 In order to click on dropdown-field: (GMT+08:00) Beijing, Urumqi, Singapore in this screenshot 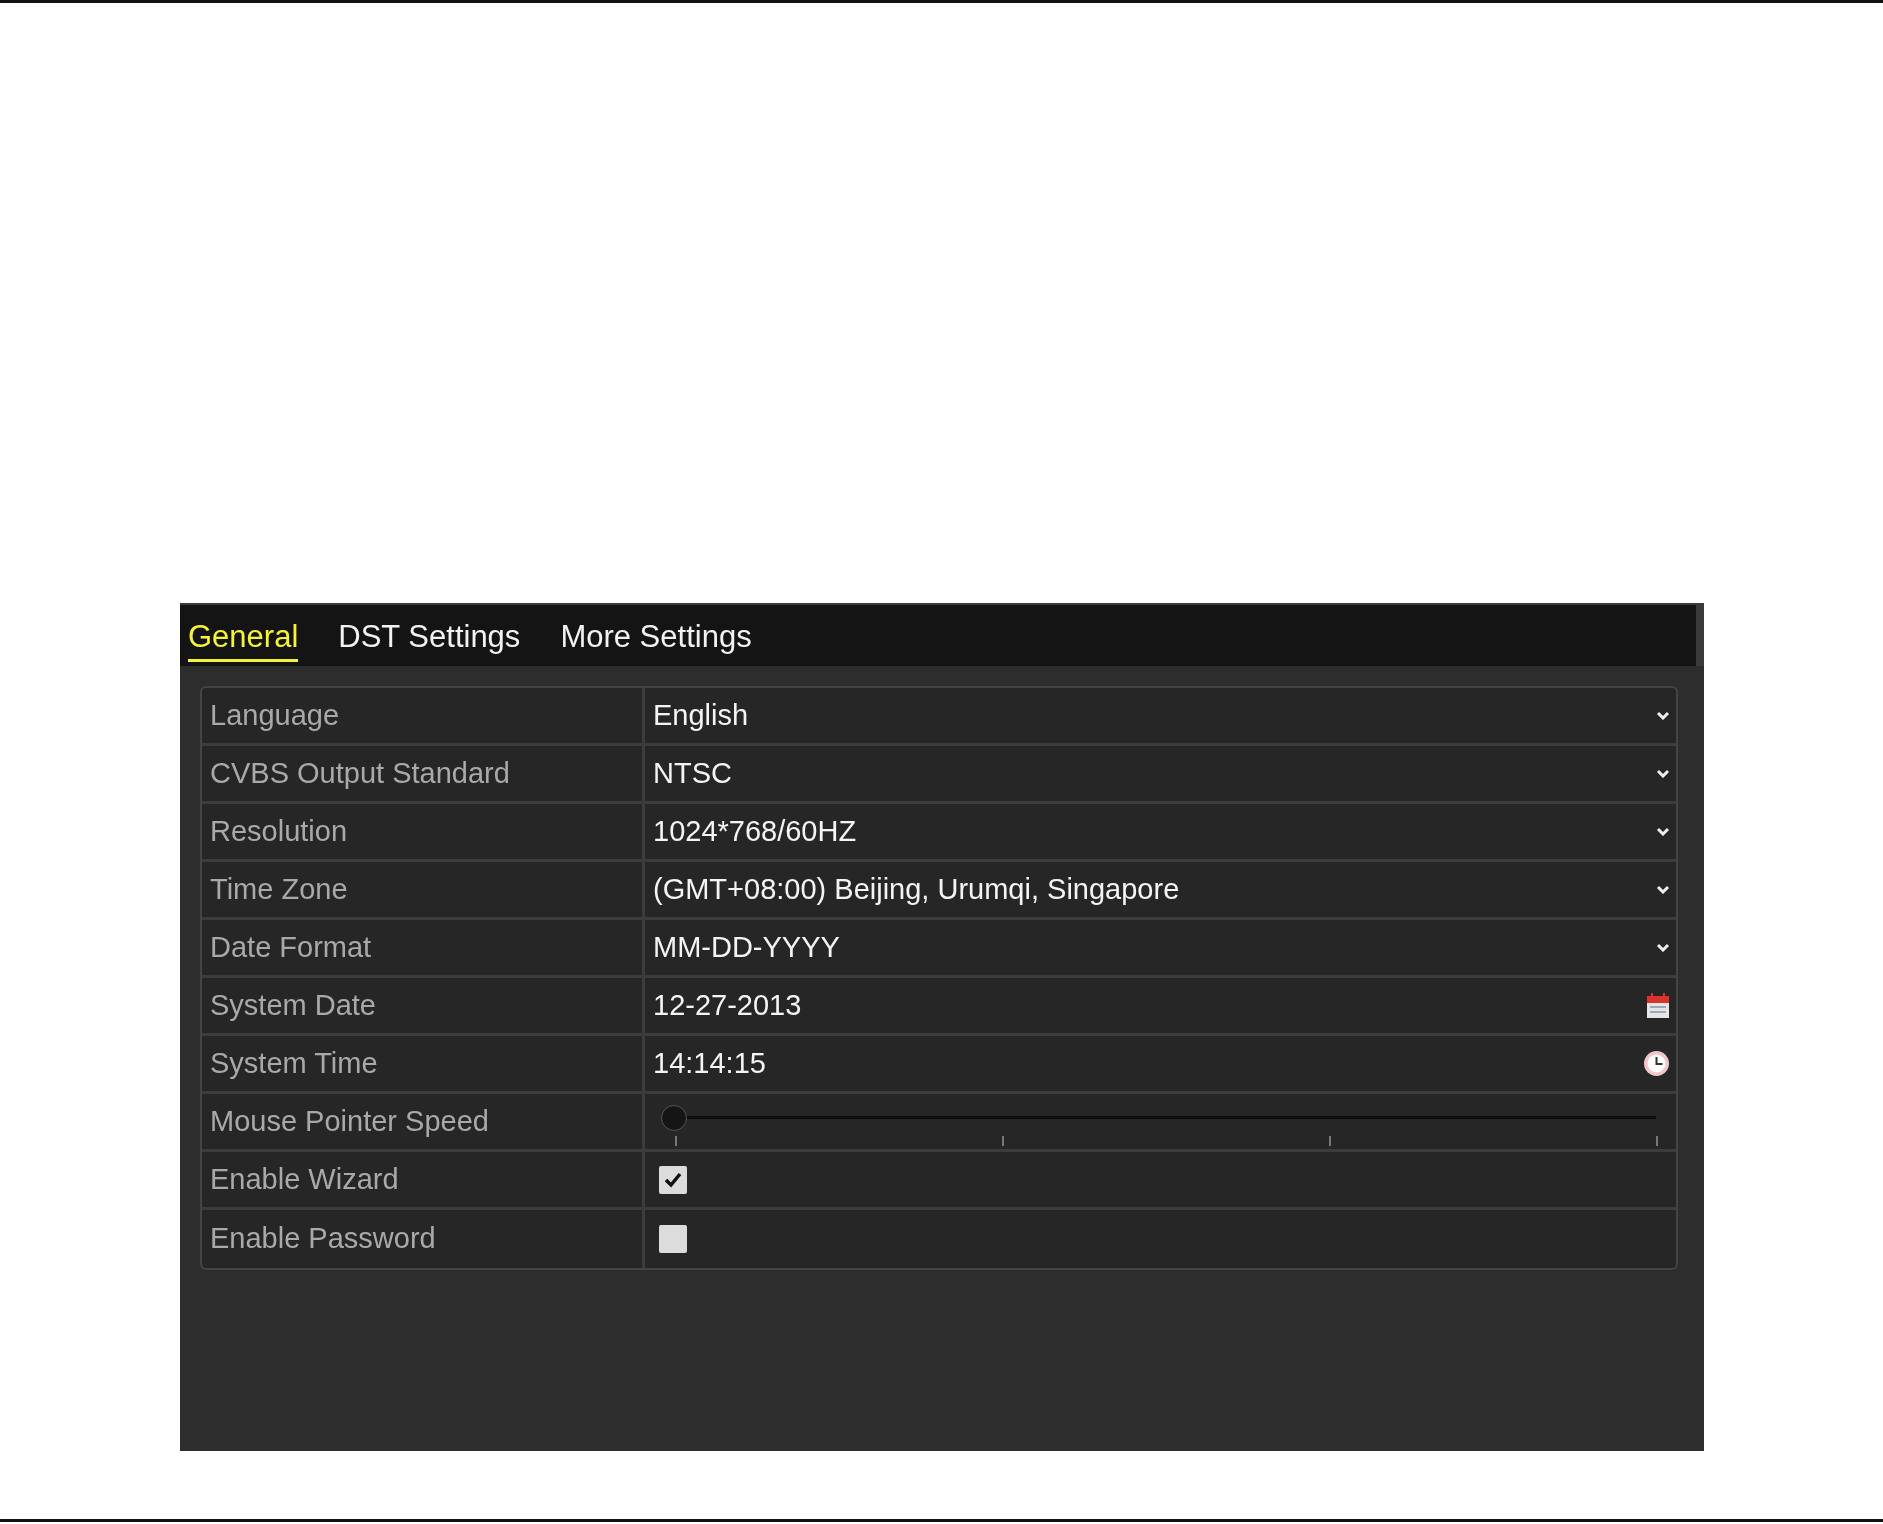, I will do `click(1161, 889)`.